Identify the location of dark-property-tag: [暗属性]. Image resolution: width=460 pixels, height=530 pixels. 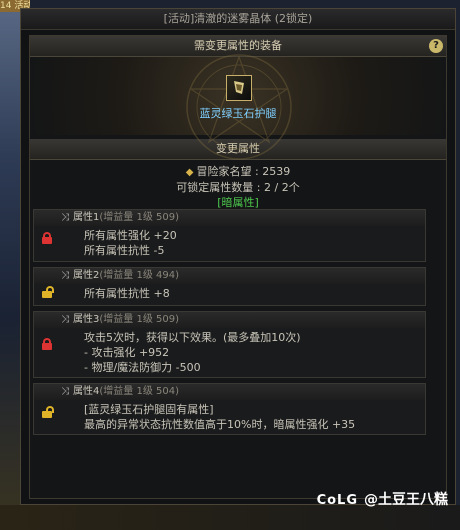
(238, 202).